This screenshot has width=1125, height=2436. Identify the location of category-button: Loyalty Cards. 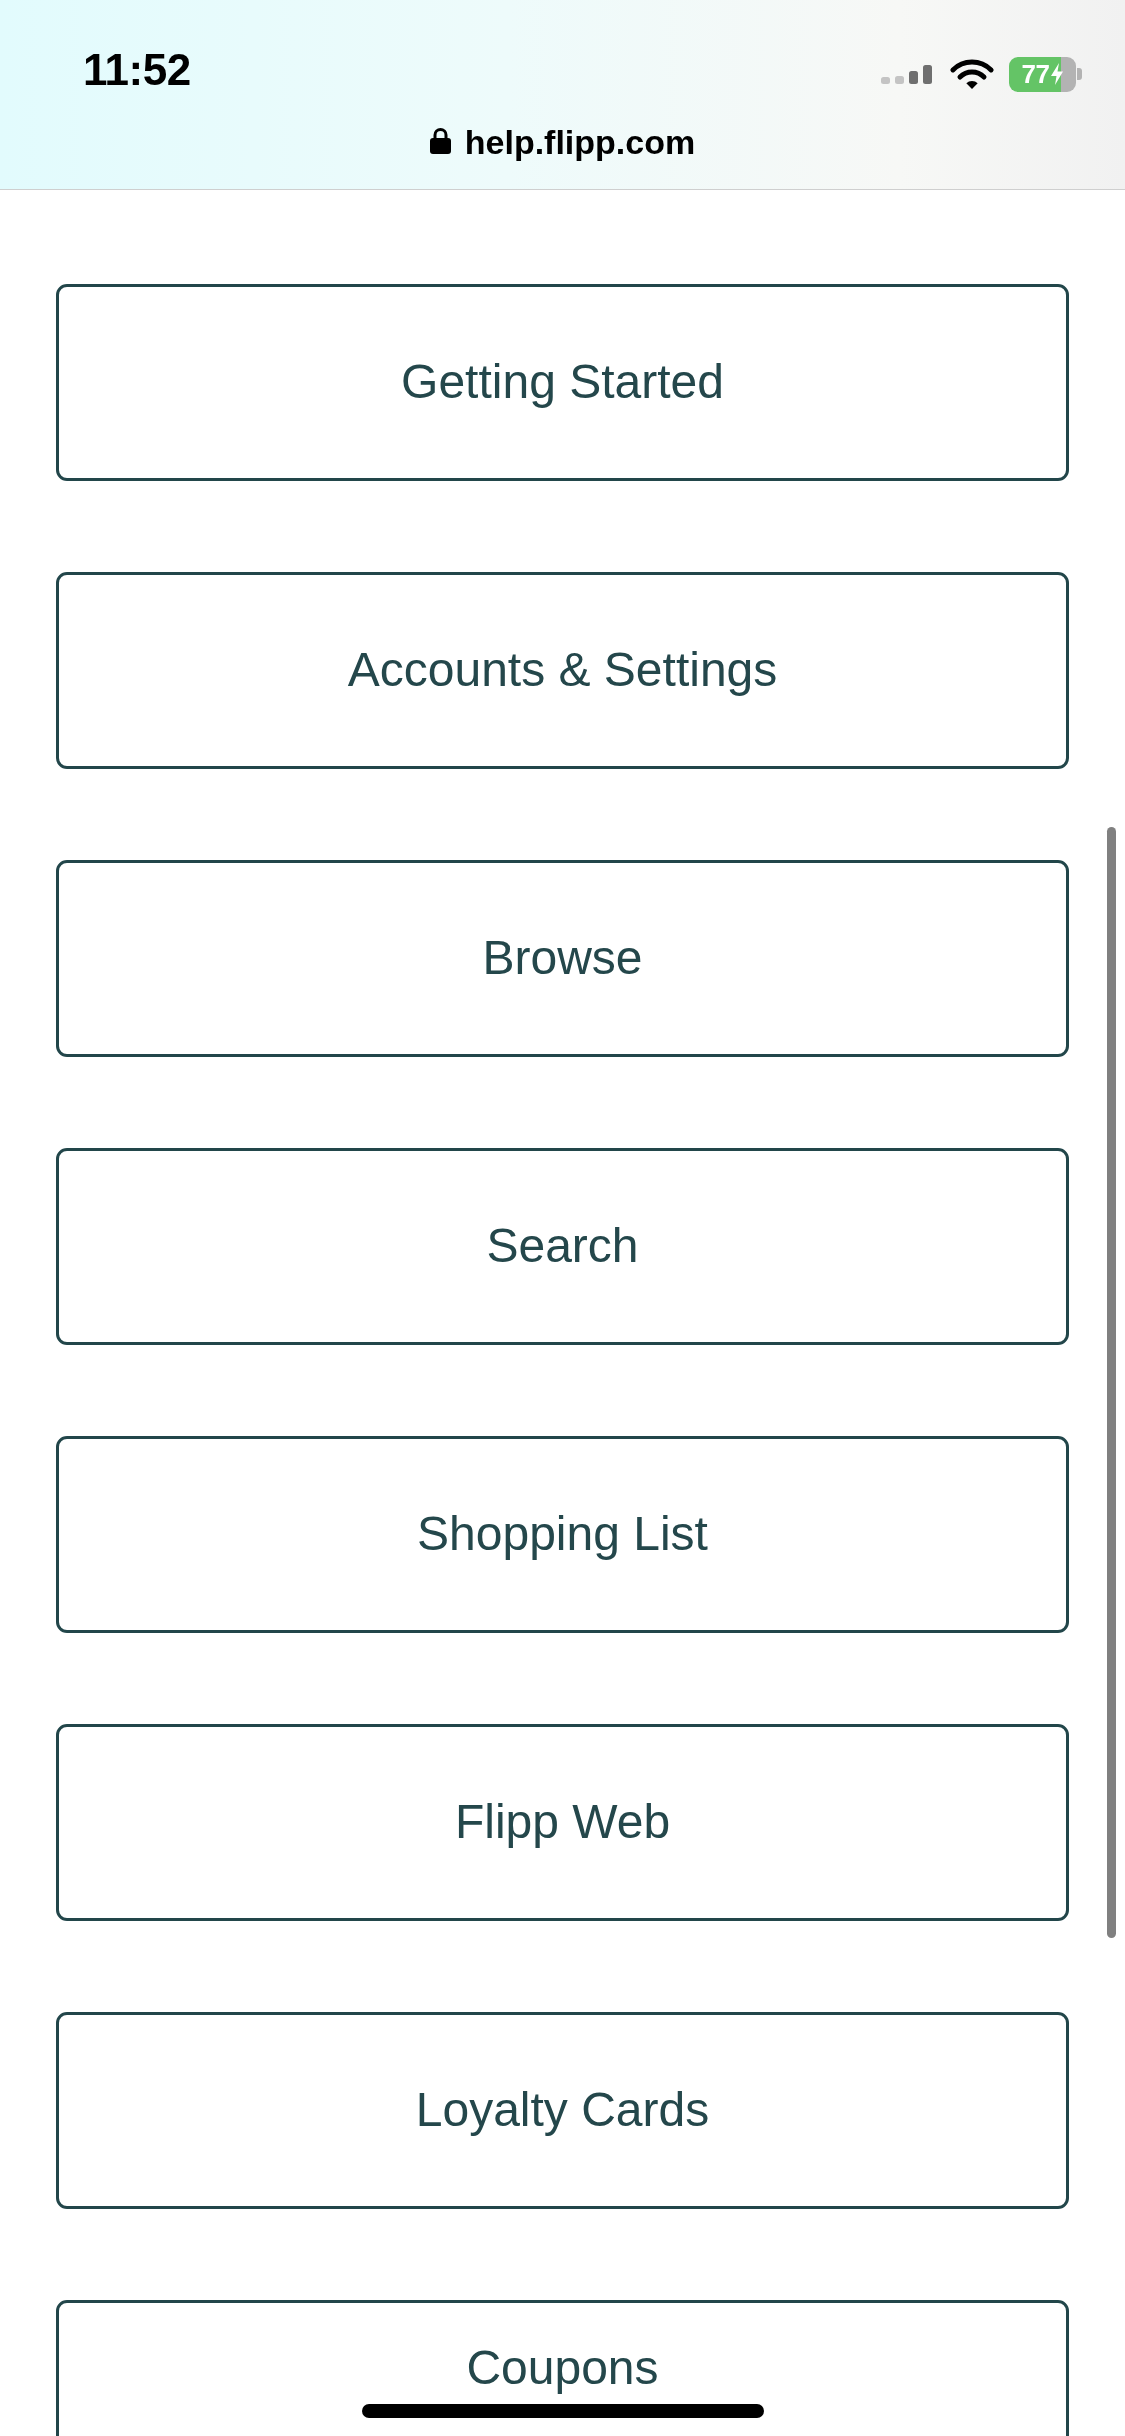
(562, 2110).